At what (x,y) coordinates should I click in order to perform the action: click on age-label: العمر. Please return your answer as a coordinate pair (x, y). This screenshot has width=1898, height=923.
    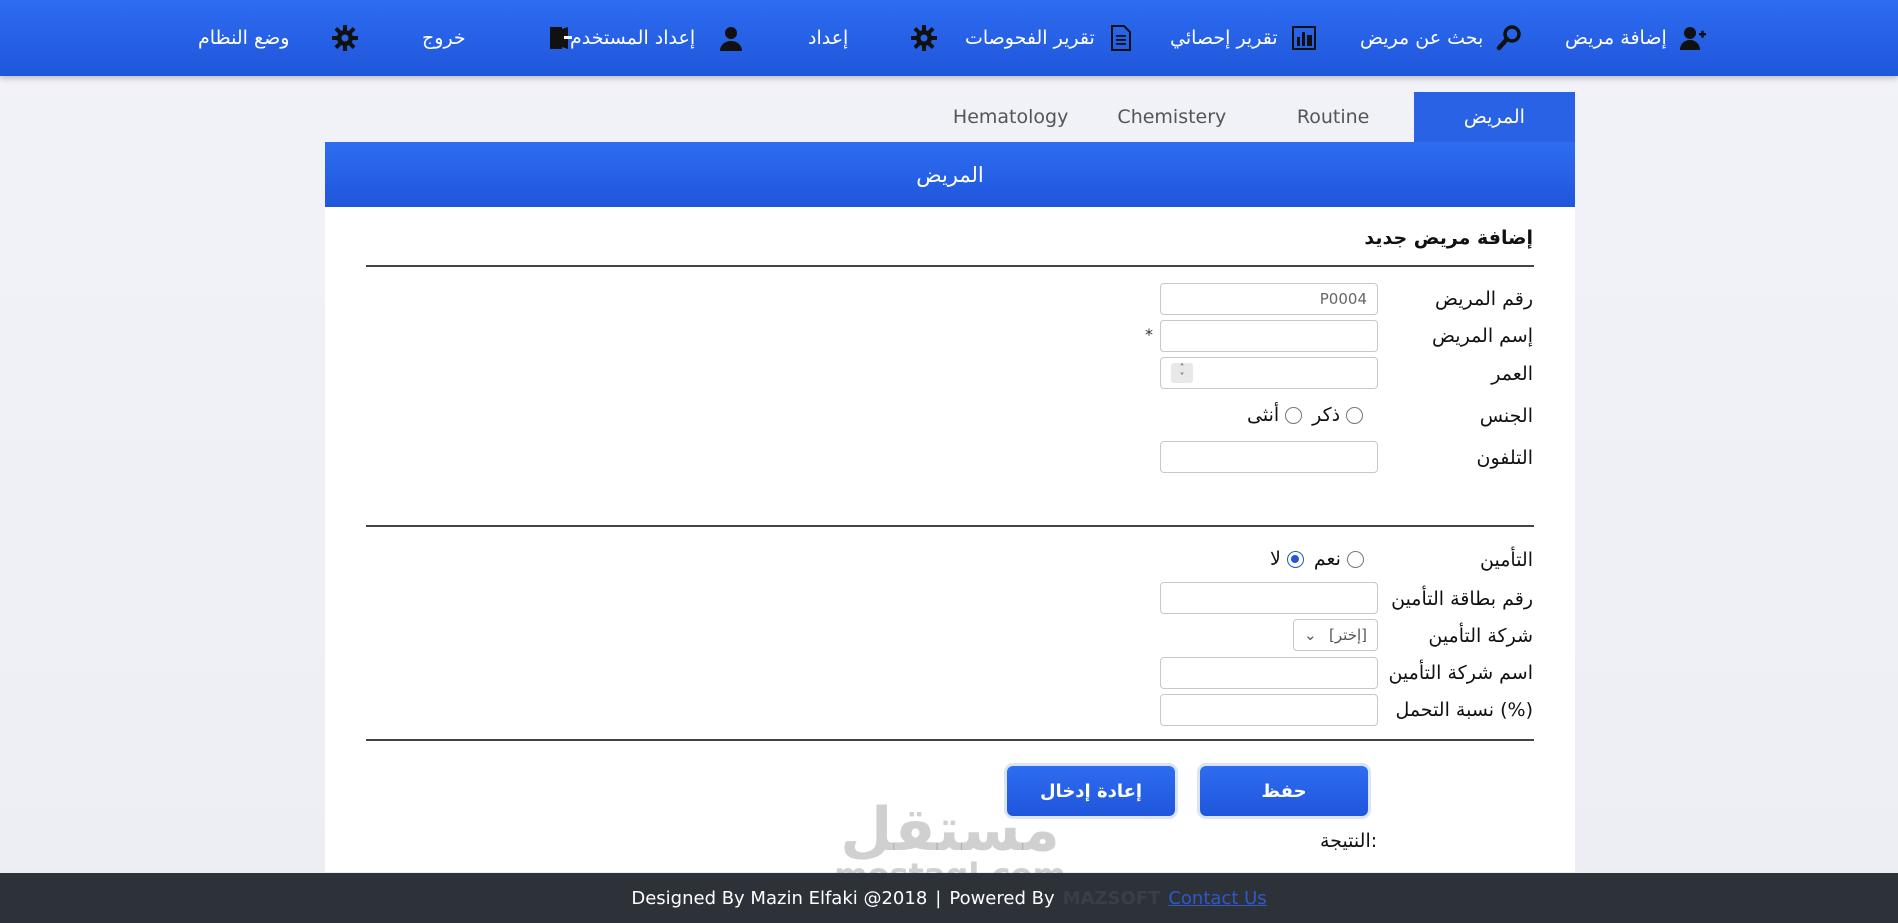
    Looking at the image, I should click on (1512, 374).